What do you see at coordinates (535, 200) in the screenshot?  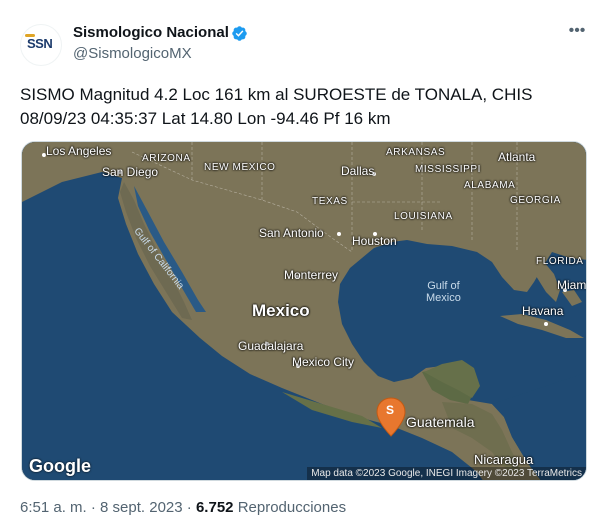 I see `map-label-georgia: GEORGIA` at bounding box center [535, 200].